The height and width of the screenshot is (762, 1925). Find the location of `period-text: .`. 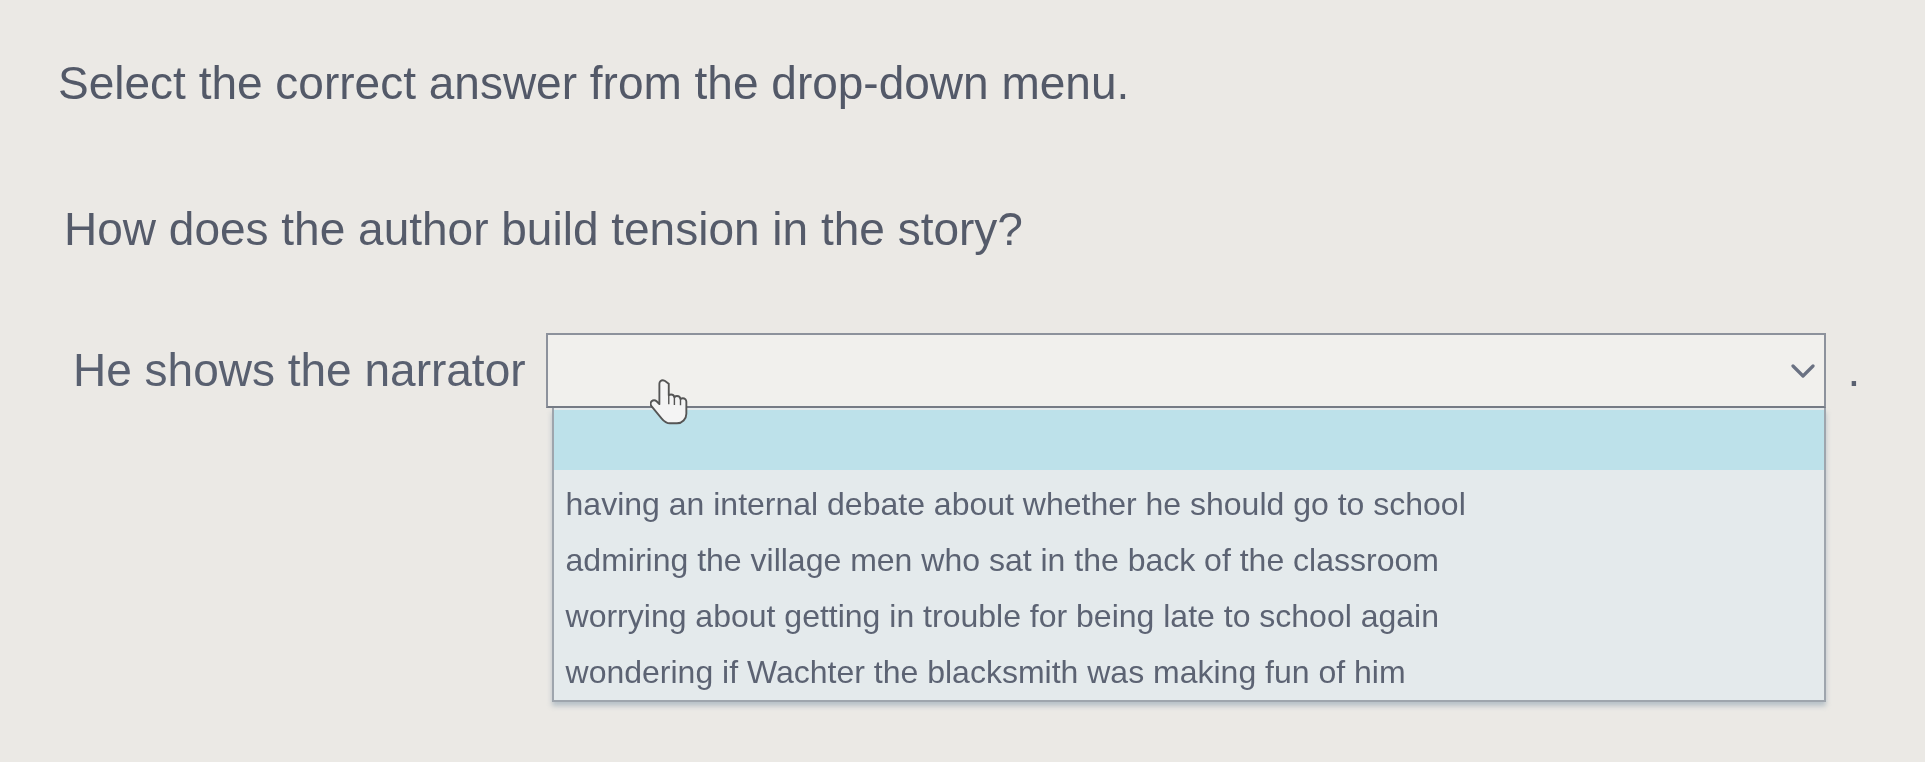

period-text: . is located at coordinates (1854, 370).